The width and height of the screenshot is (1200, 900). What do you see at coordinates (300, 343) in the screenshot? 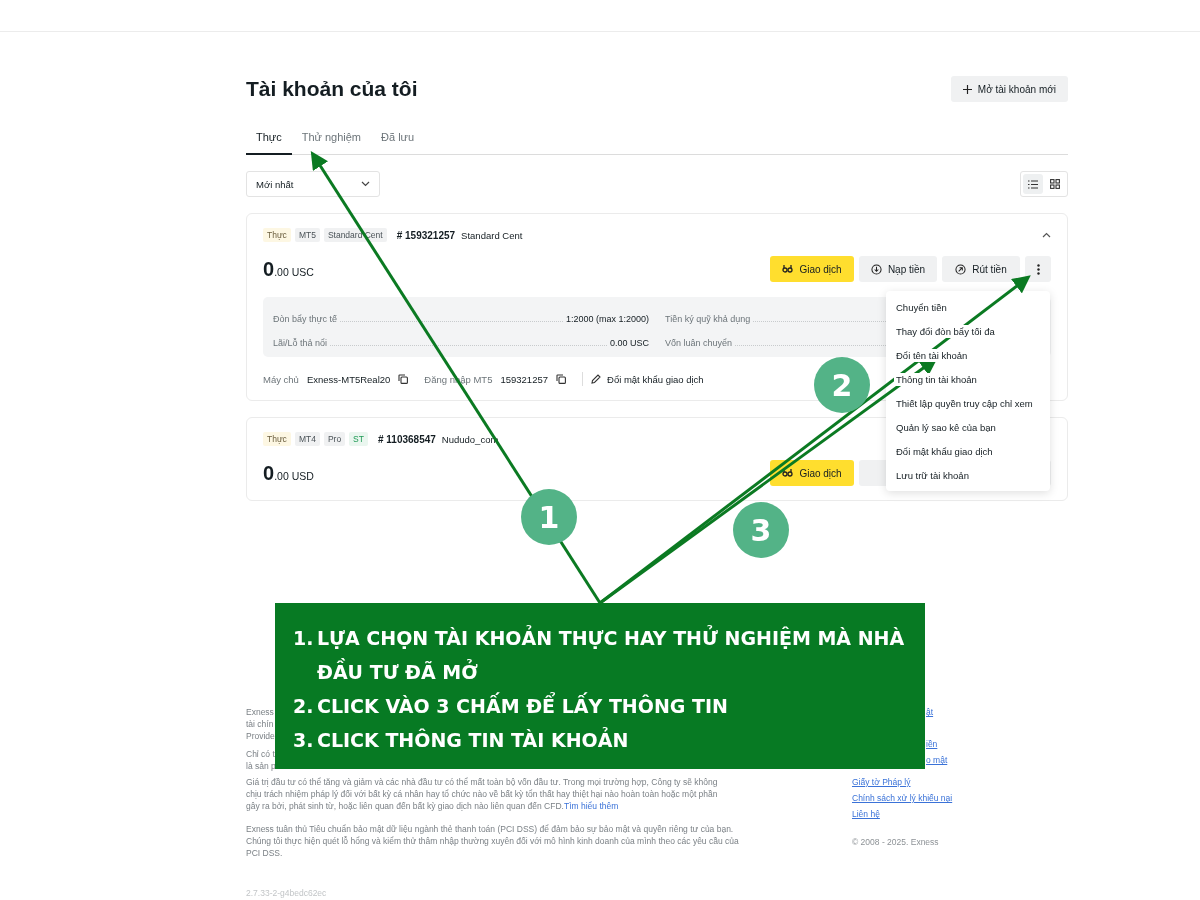
I see `detail-label: Lãi/Lỗ thả nổi` at bounding box center [300, 343].